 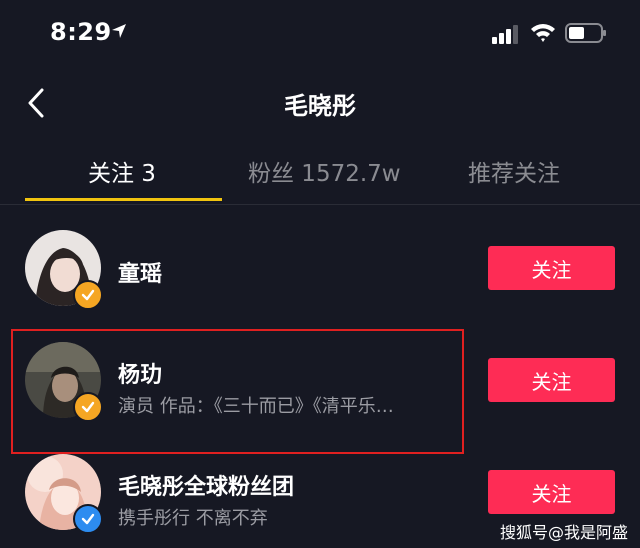 What do you see at coordinates (320, 35) in the screenshot?
I see `status-bar: 8:29` at bounding box center [320, 35].